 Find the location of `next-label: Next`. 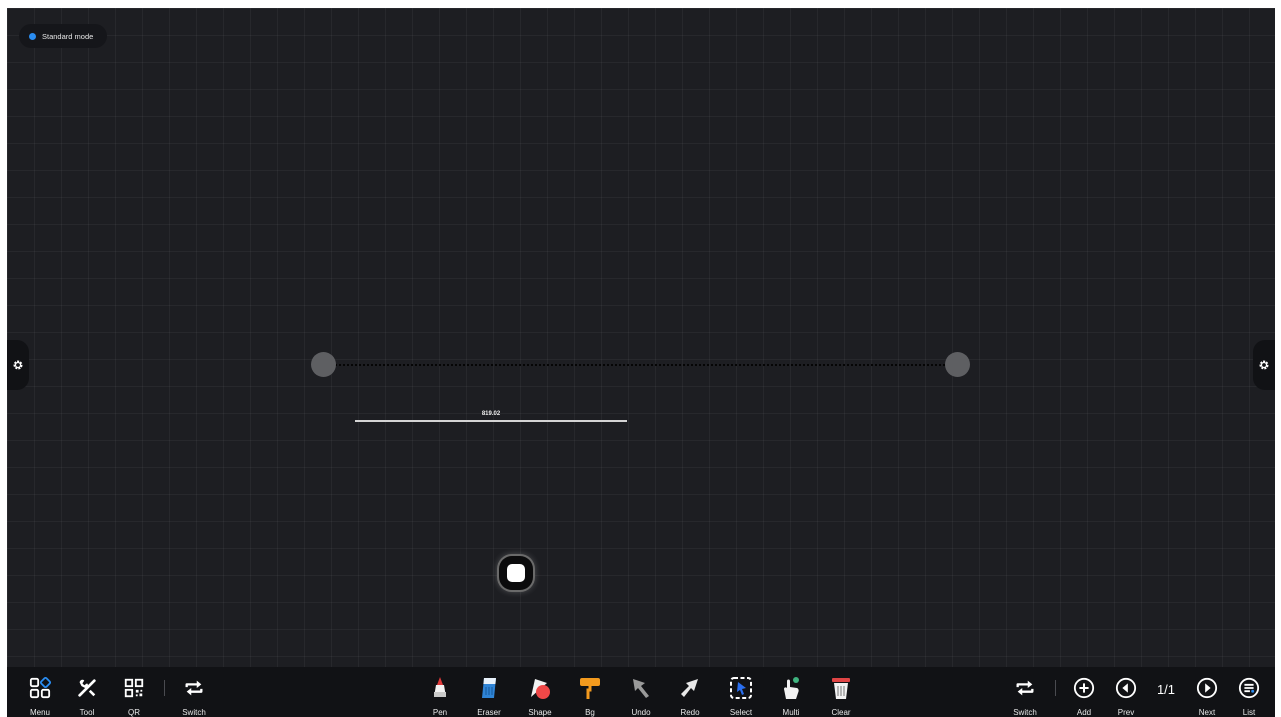

next-label: Next is located at coordinates (1207, 712).